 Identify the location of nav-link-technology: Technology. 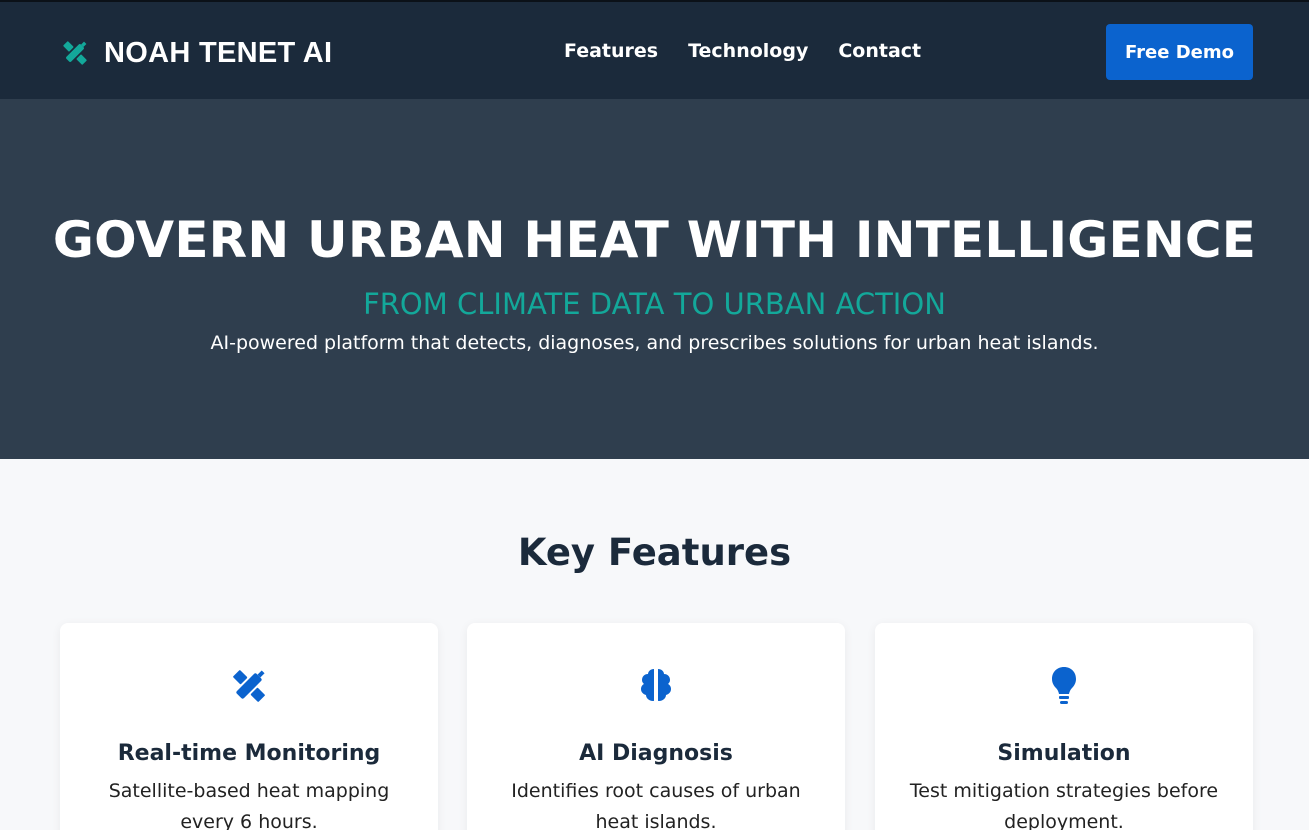
(748, 51).